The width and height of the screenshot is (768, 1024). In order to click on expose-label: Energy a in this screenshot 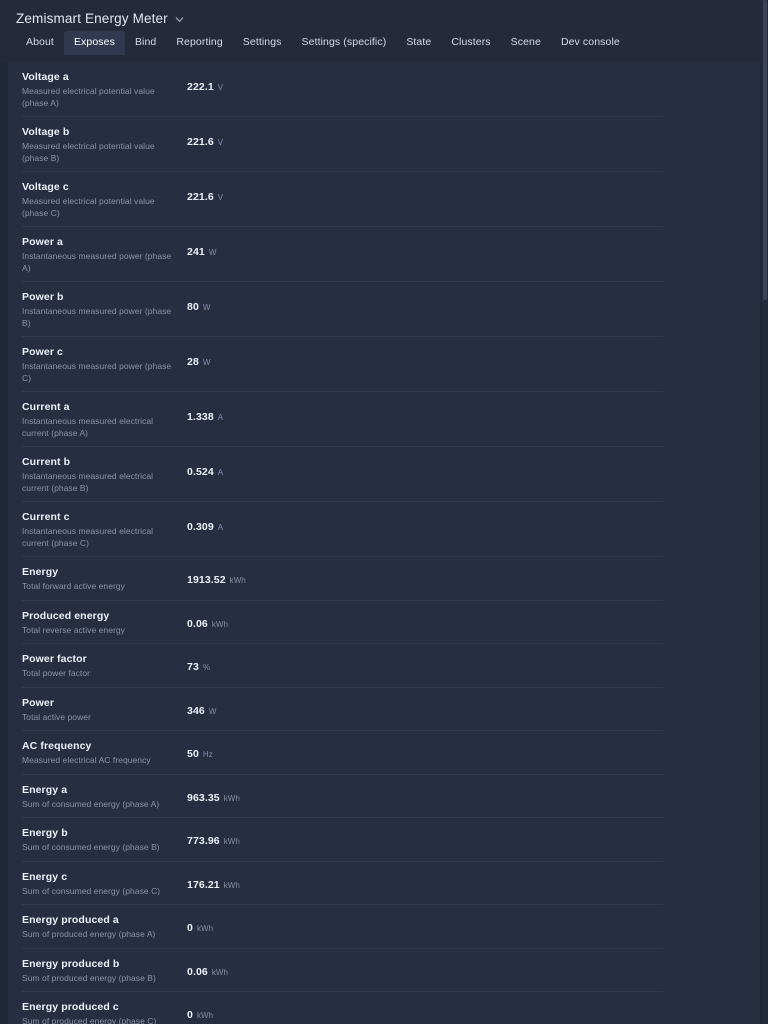, I will do `click(45, 789)`.